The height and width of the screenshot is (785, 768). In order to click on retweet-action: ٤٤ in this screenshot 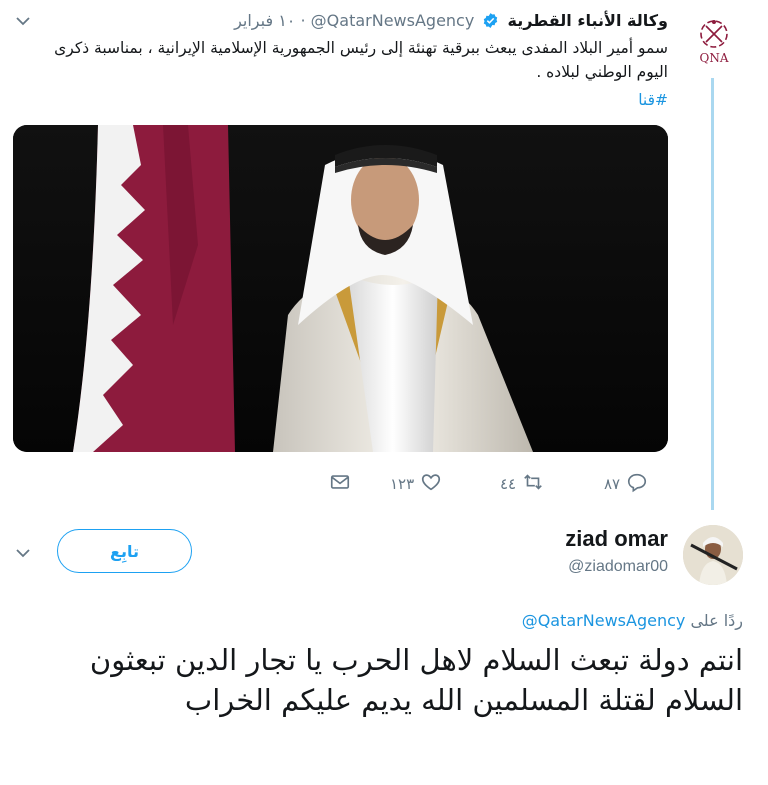, I will do `click(522, 484)`.